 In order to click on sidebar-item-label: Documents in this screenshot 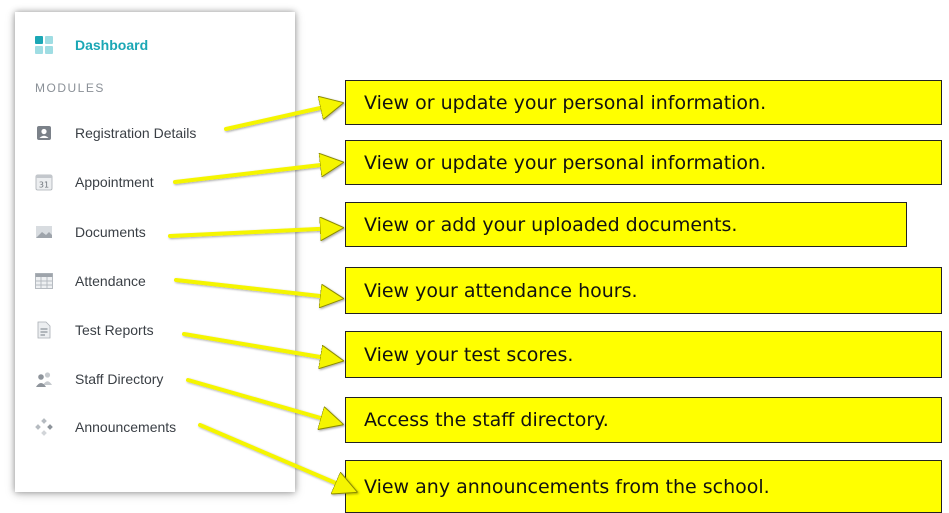, I will do `click(110, 232)`.